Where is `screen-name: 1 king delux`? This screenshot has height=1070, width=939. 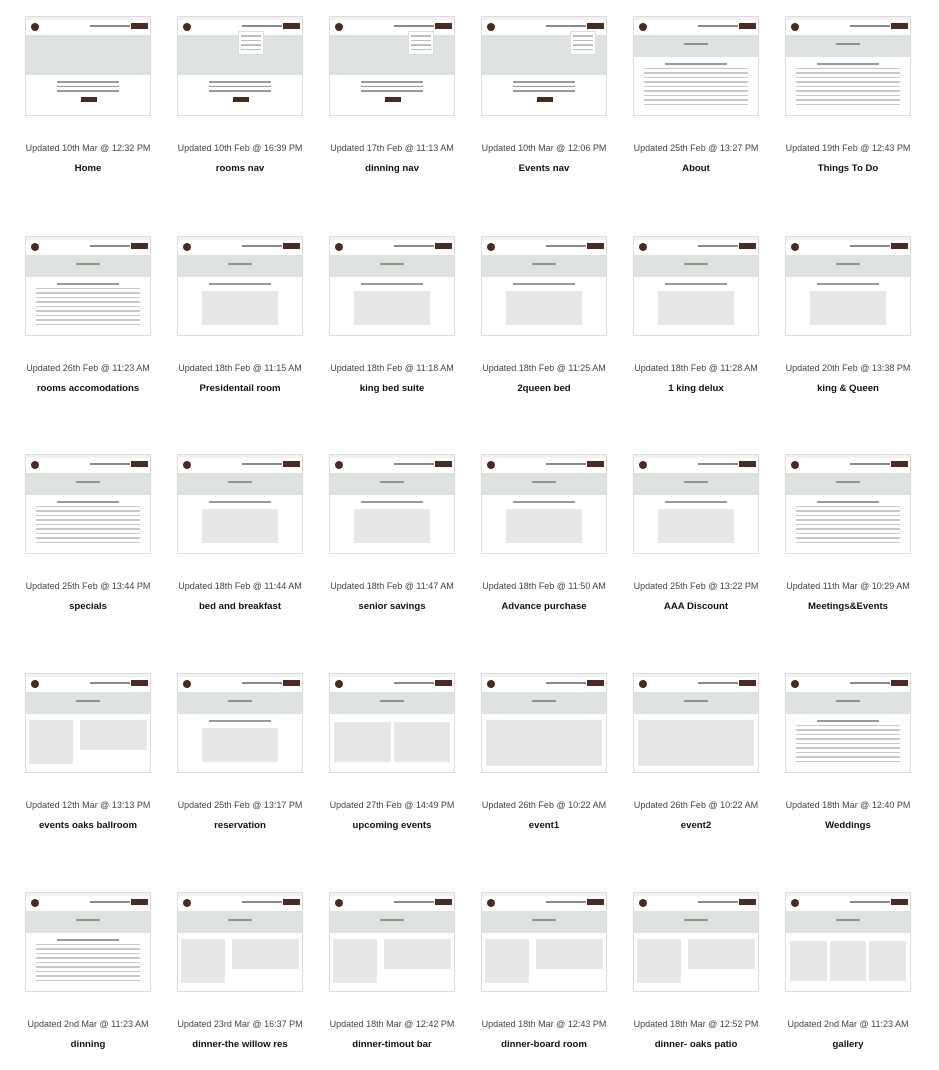 screen-name: 1 king delux is located at coordinates (696, 388).